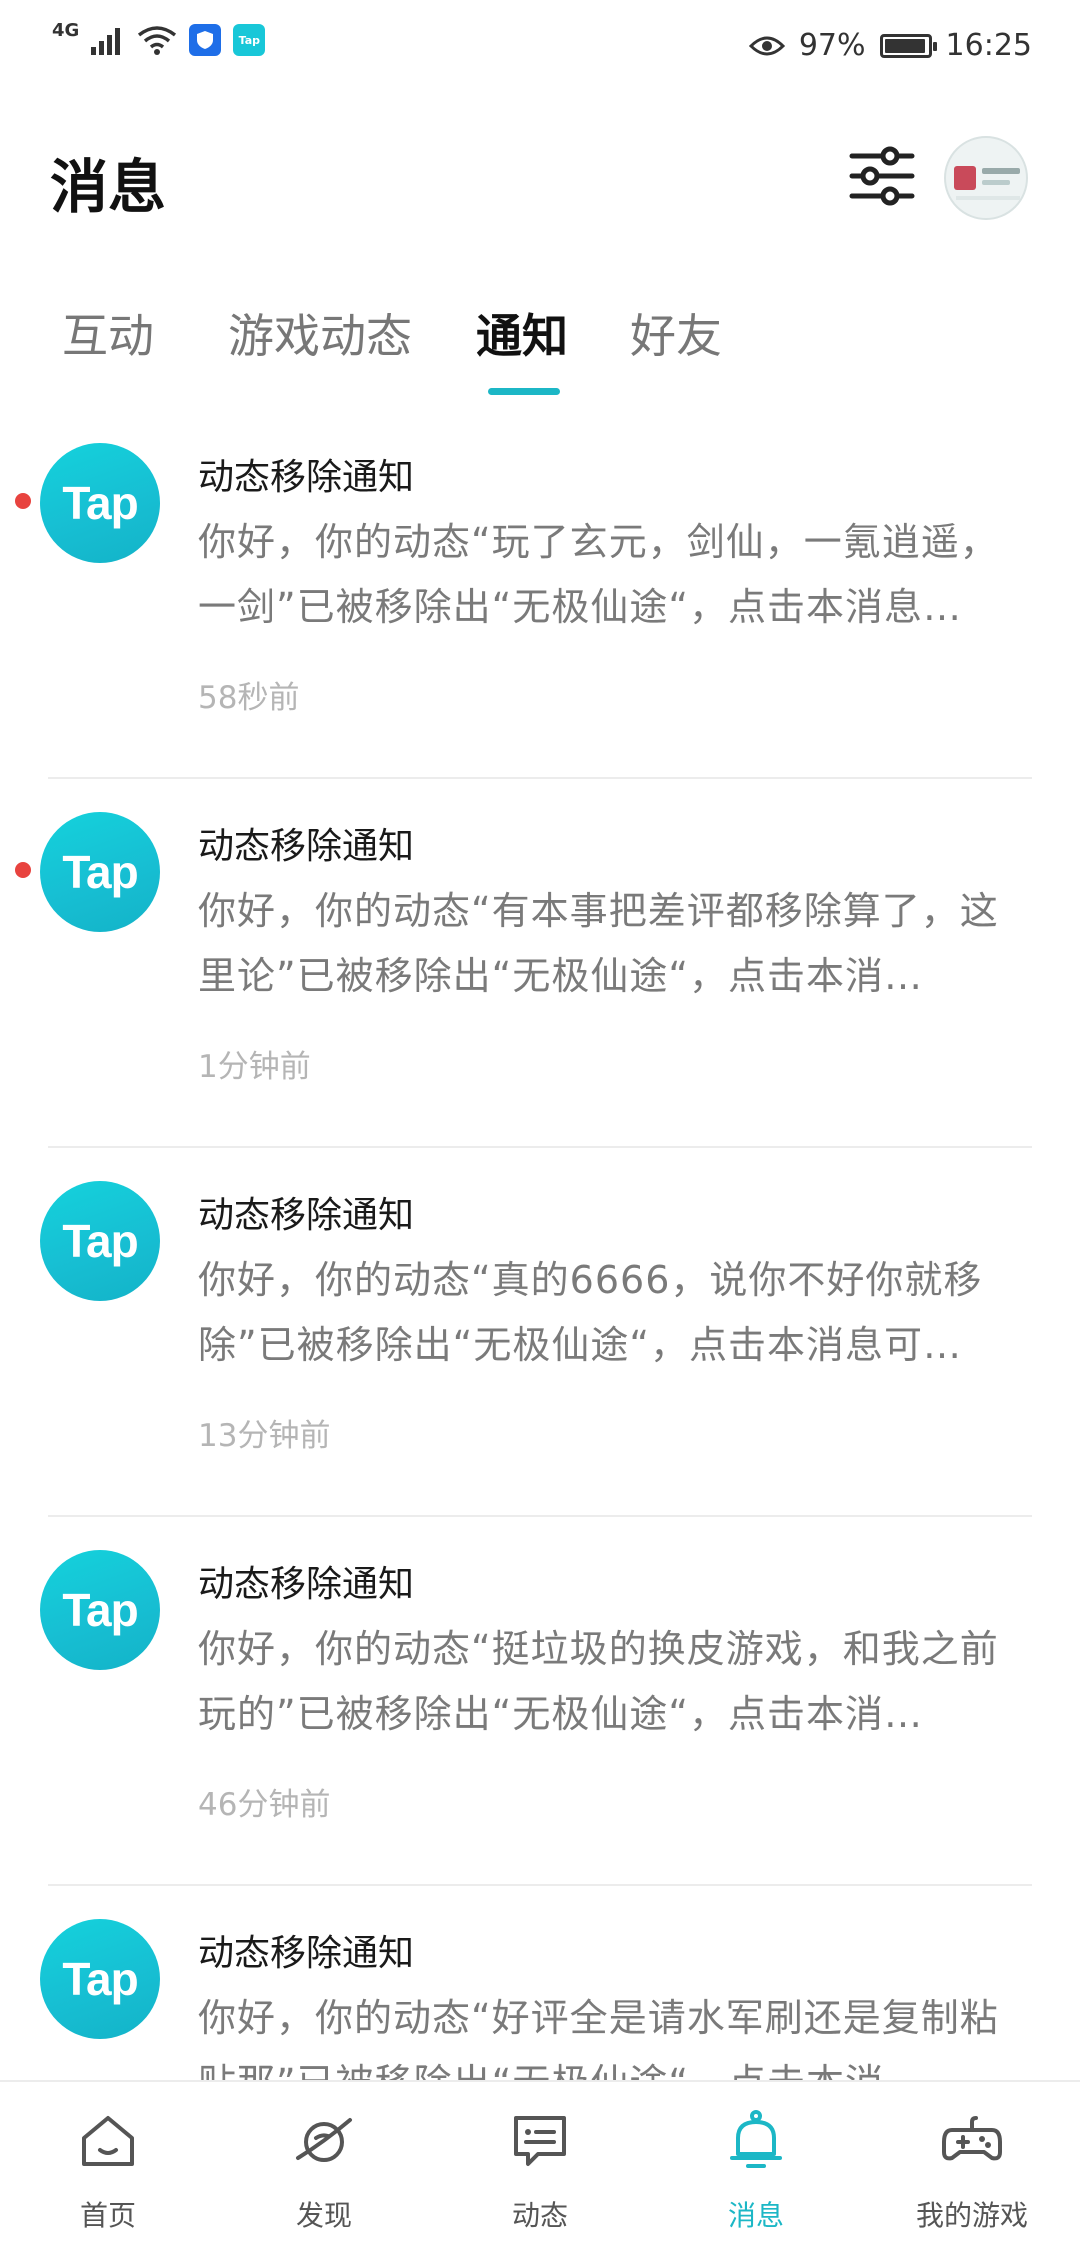 This screenshot has height=2255, width=1080. What do you see at coordinates (524, 391) in the screenshot?
I see `active-tab-indicator` at bounding box center [524, 391].